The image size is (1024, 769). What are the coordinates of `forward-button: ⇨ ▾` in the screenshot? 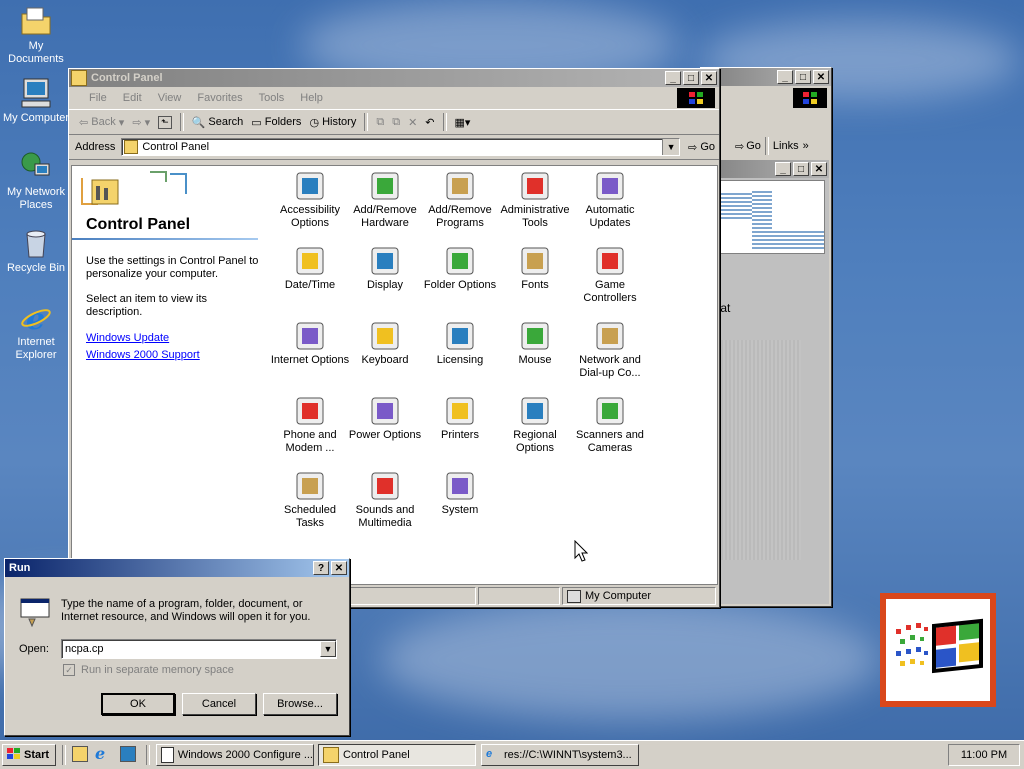 It's located at (141, 122).